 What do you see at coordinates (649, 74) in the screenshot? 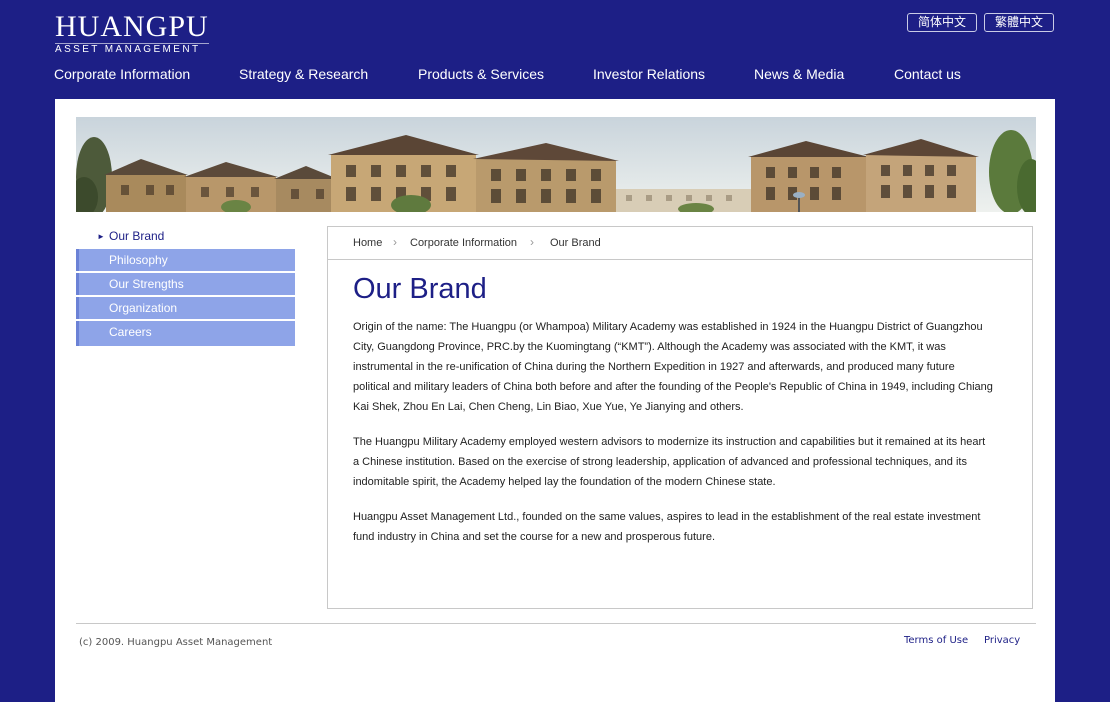
I see `nav-investor-relations: Investor Relations` at bounding box center [649, 74].